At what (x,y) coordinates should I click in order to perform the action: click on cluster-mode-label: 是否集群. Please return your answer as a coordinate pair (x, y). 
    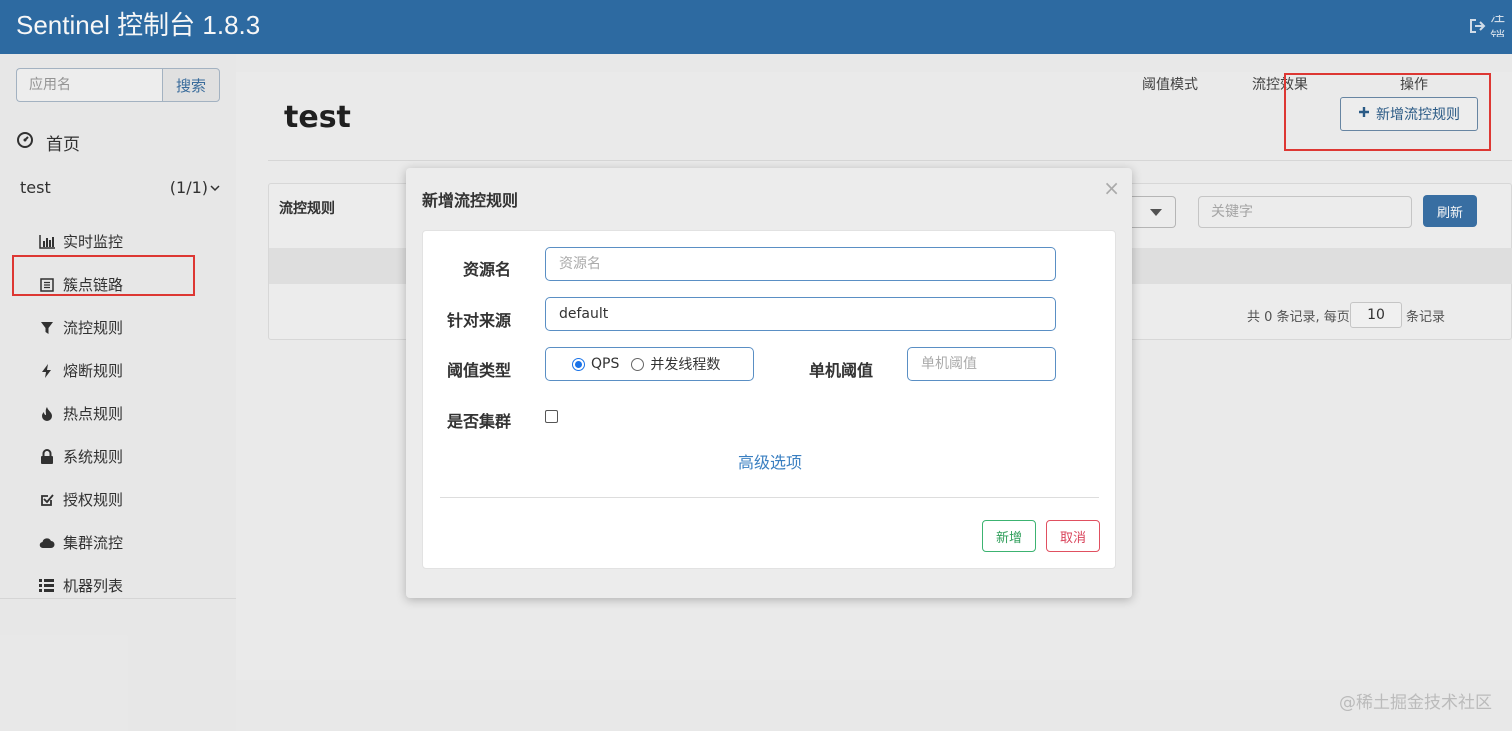
    Looking at the image, I should click on (479, 421).